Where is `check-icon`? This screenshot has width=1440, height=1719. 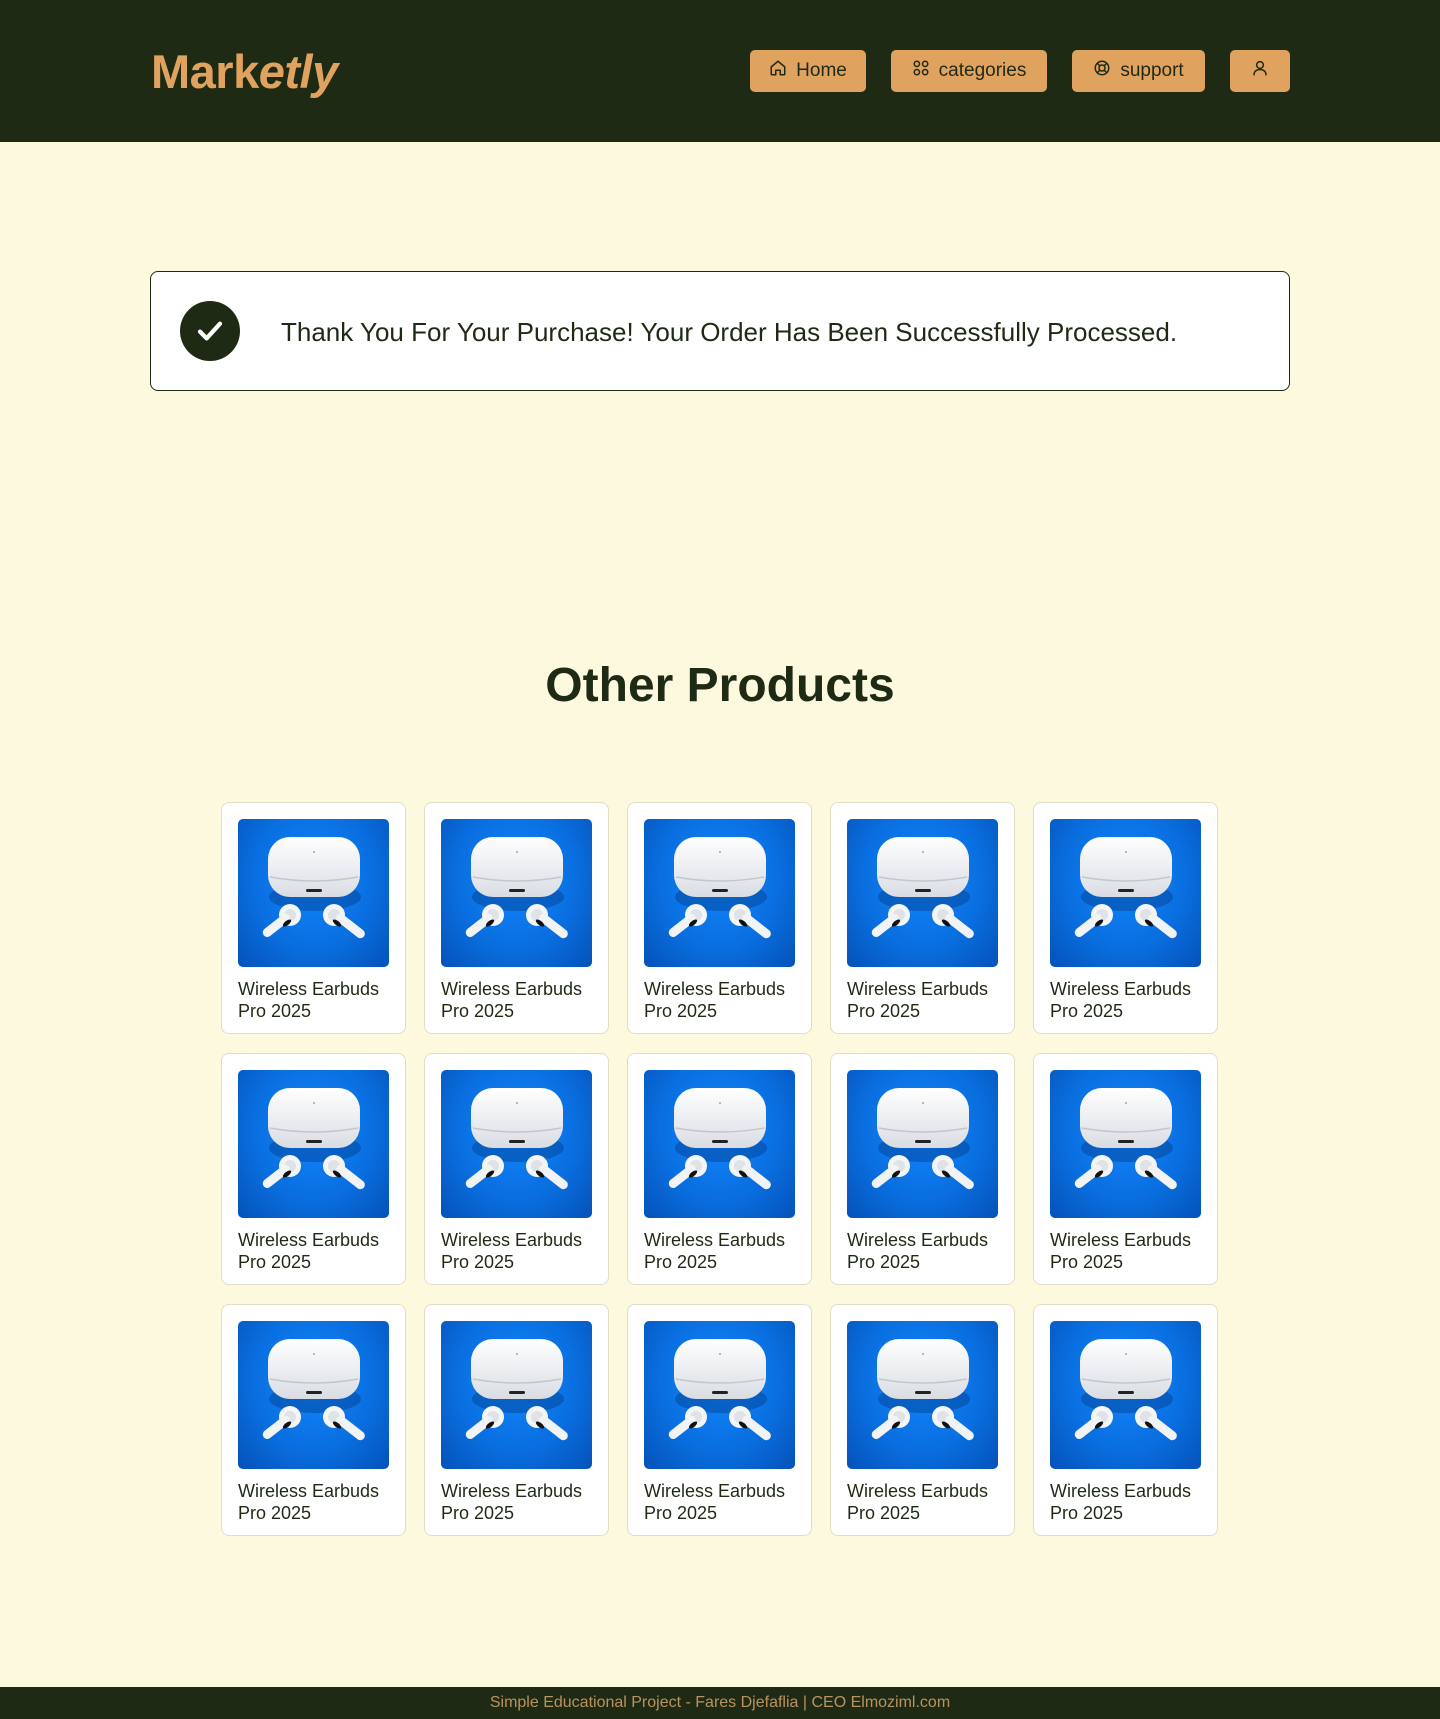 check-icon is located at coordinates (210, 331).